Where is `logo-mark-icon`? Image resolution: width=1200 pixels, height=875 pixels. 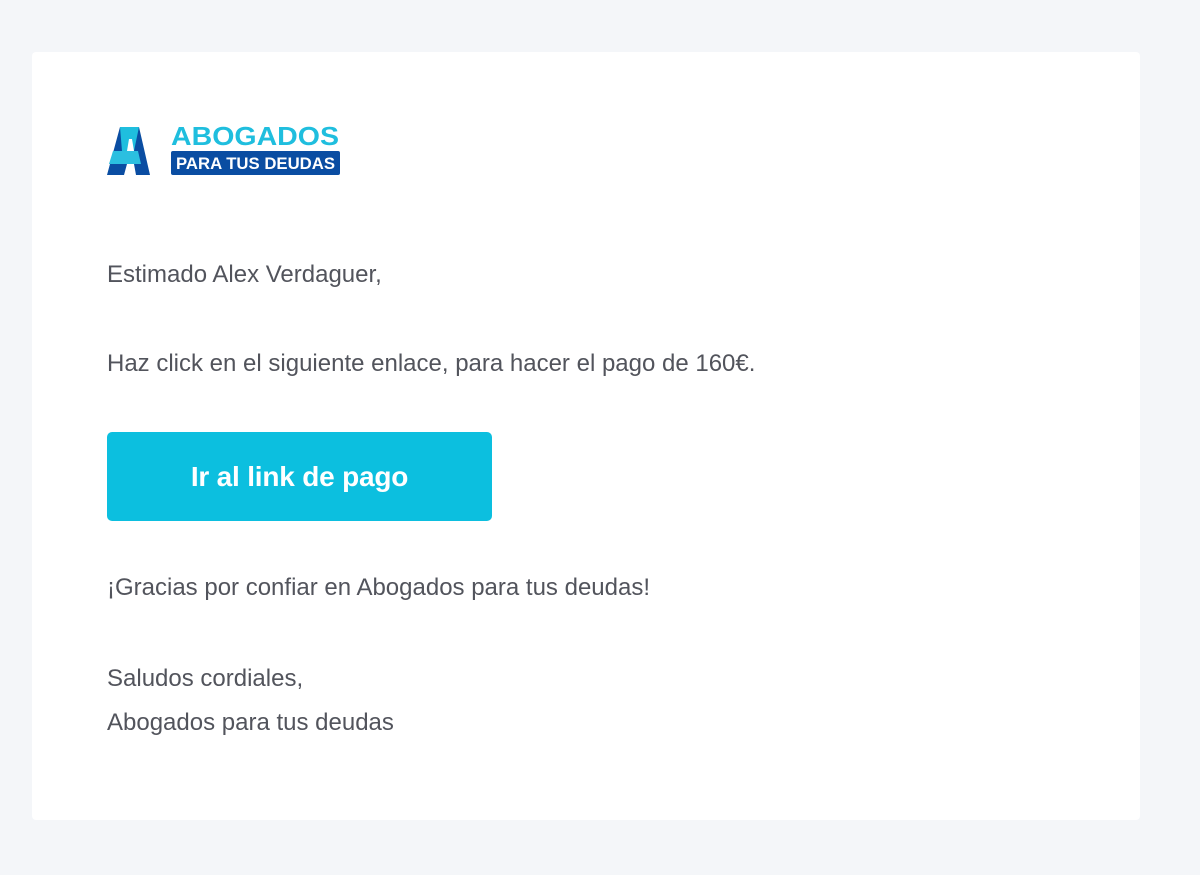
logo-mark-icon is located at coordinates (128, 151).